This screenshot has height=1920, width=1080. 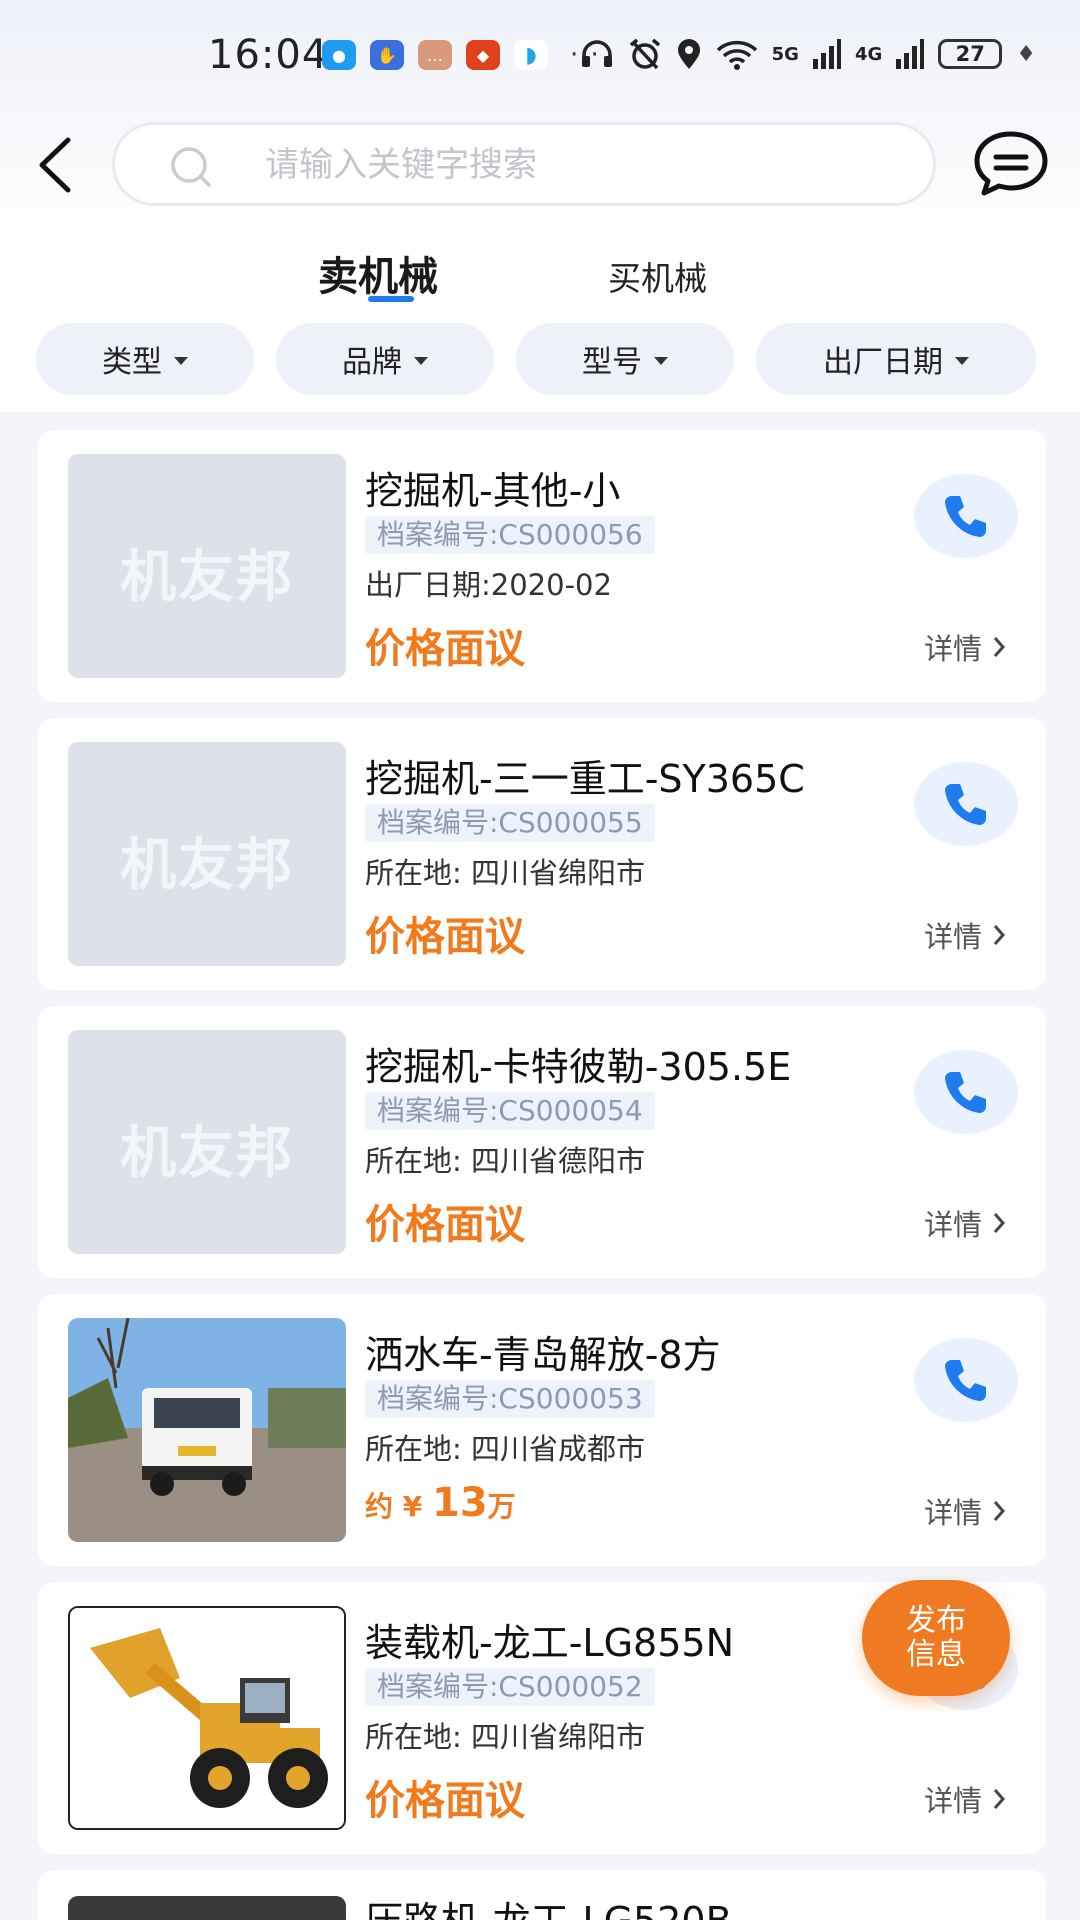 I want to click on listing-price: 约 ¥ 13万, so click(x=440, y=1503).